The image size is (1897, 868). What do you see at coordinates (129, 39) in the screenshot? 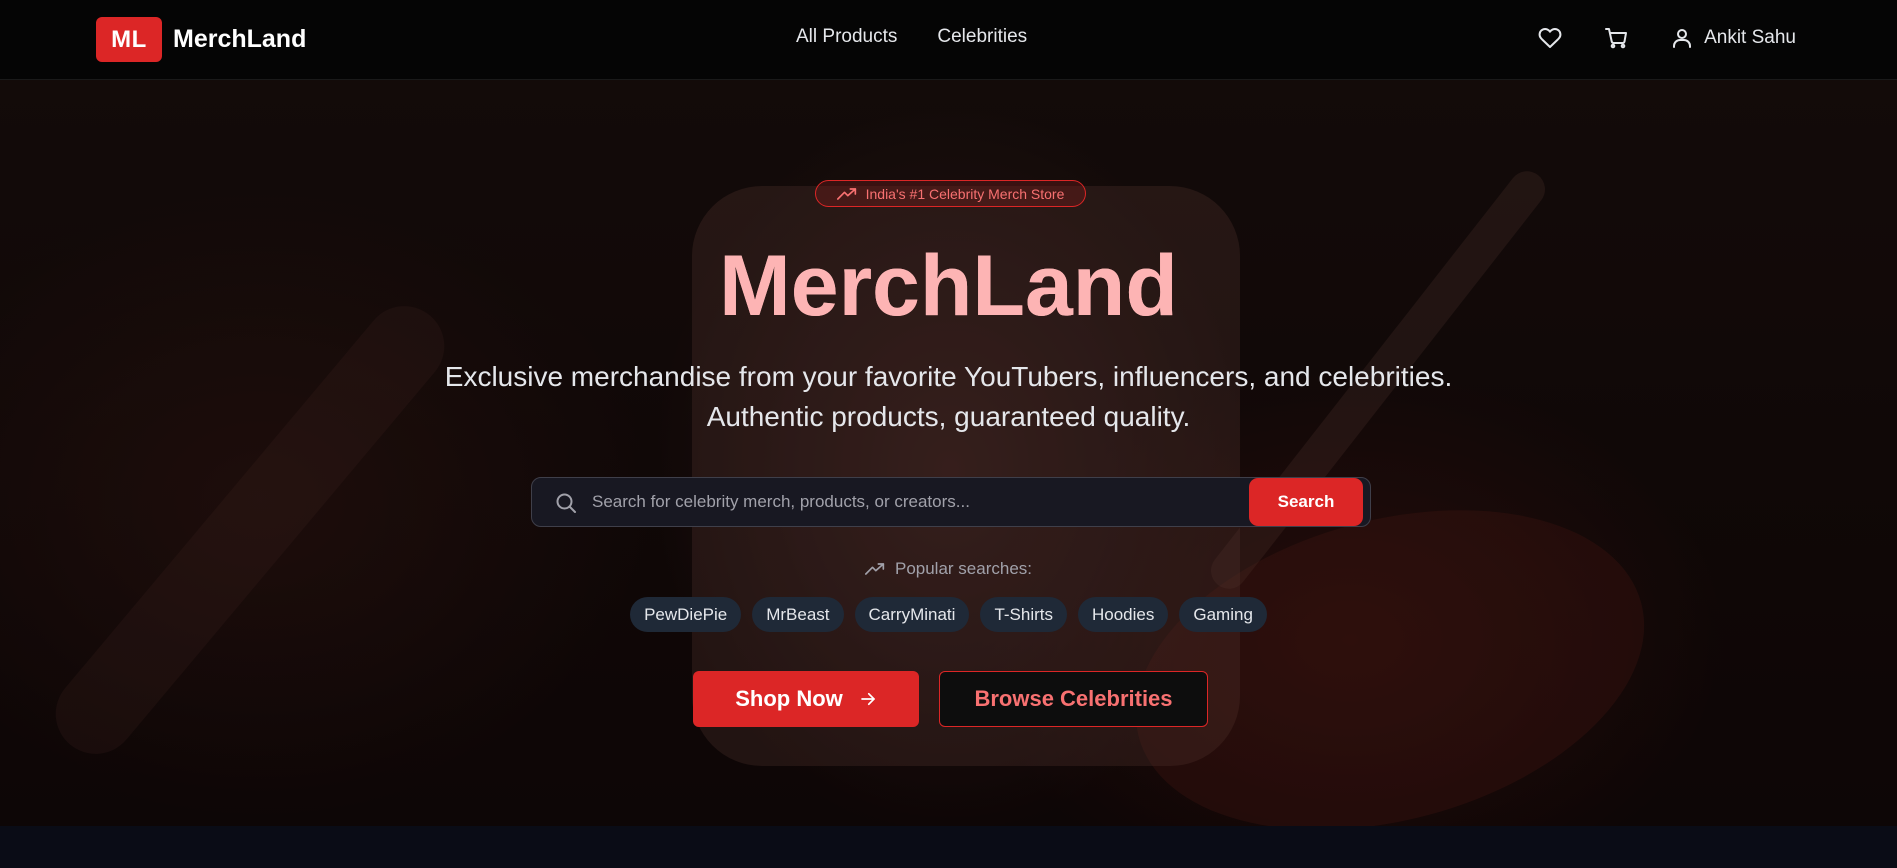
I see `logo-badge: ML` at bounding box center [129, 39].